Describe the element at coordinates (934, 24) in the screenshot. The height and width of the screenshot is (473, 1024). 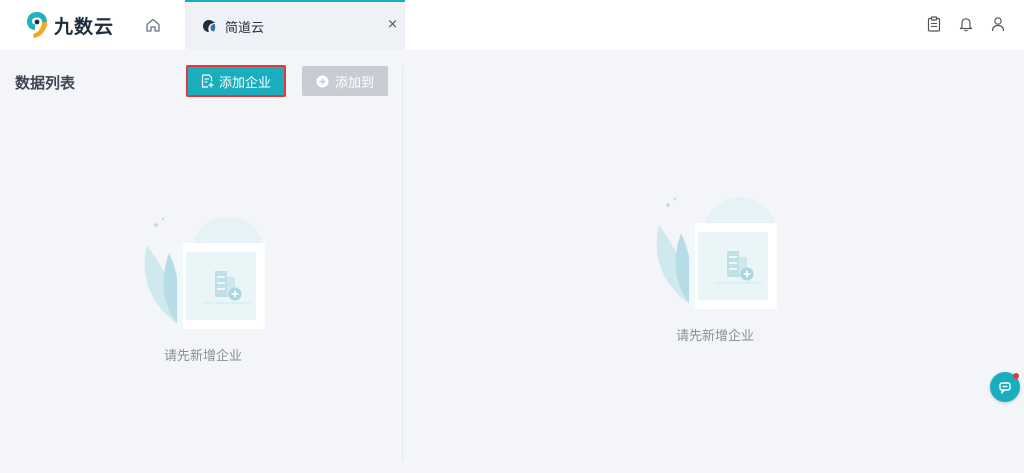
I see `clipboard-icon` at that location.